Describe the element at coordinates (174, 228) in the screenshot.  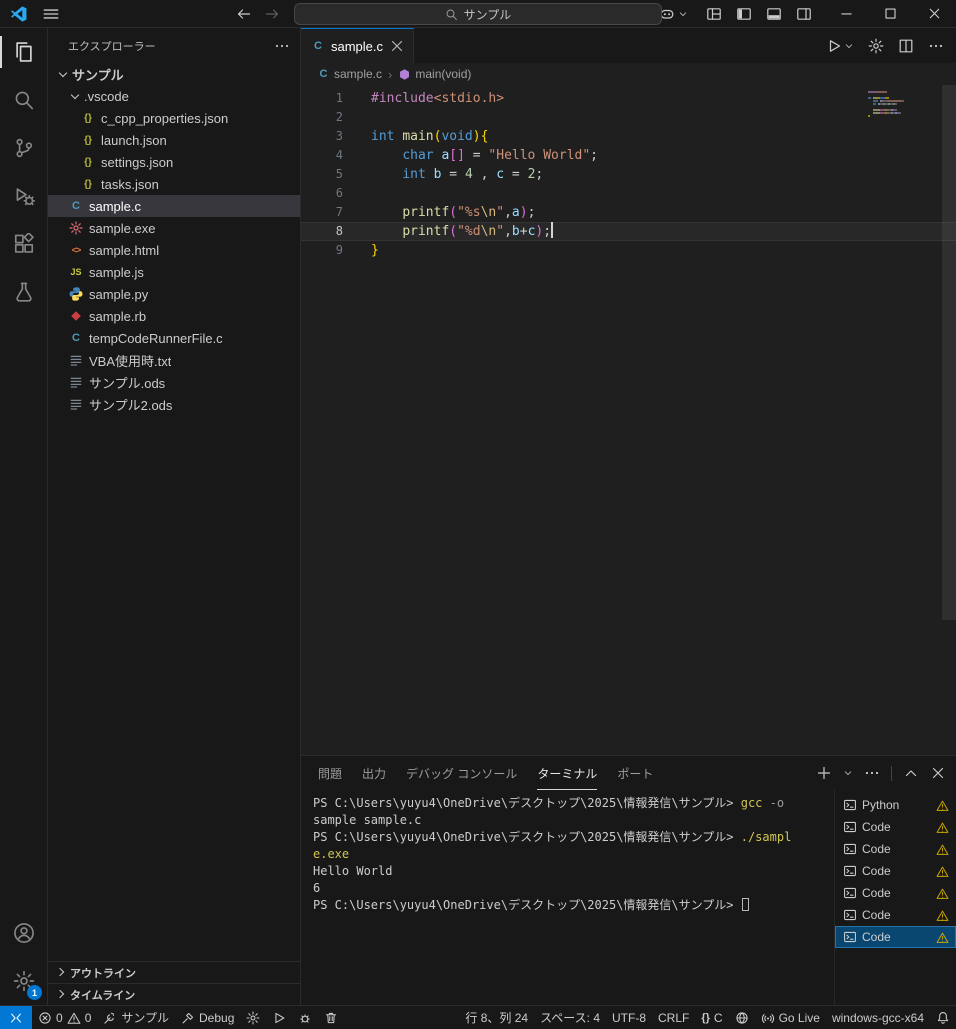
I see `tree-item: sample.exe` at that location.